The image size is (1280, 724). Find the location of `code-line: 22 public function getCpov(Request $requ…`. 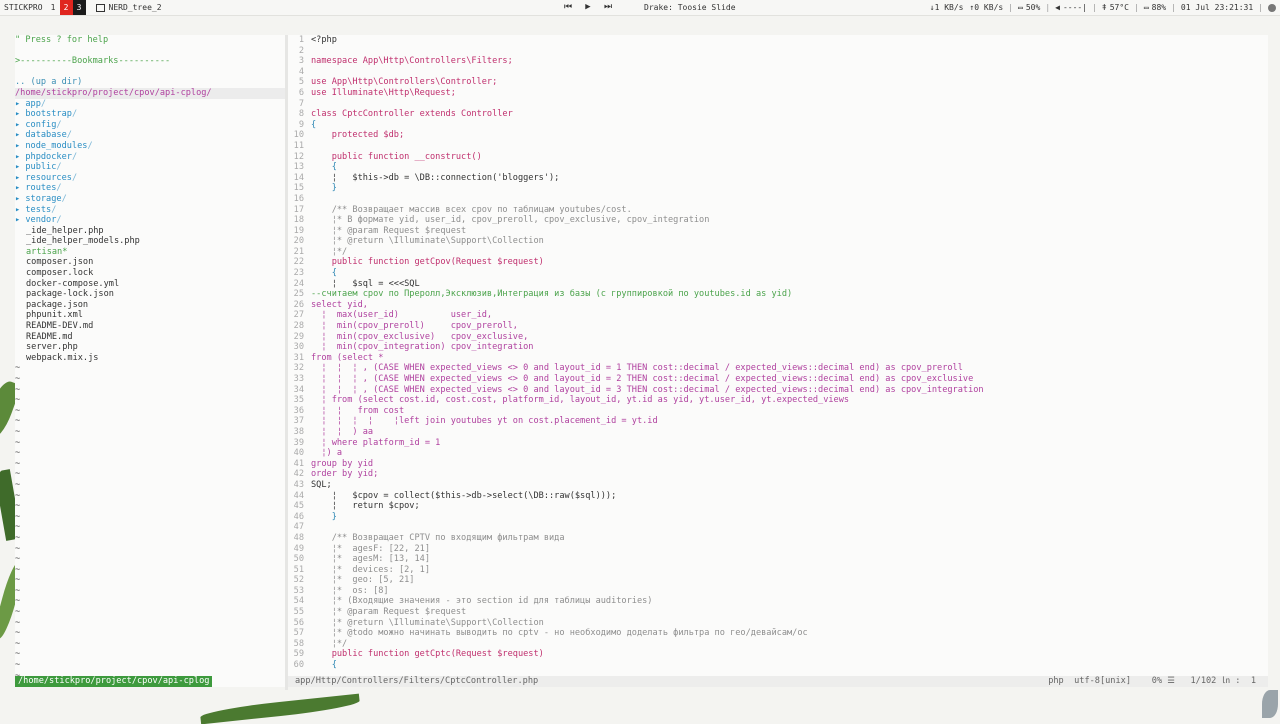

code-line: 22 public function getCpov(Request $requ… is located at coordinates (778, 262).